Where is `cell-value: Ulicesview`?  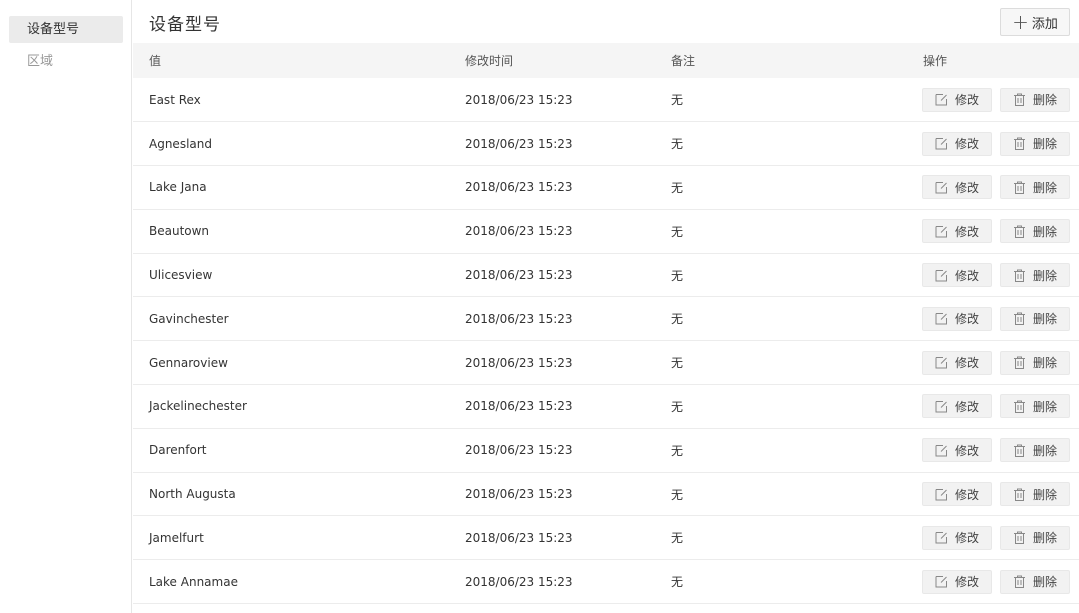
cell-value: Ulicesview is located at coordinates (181, 275).